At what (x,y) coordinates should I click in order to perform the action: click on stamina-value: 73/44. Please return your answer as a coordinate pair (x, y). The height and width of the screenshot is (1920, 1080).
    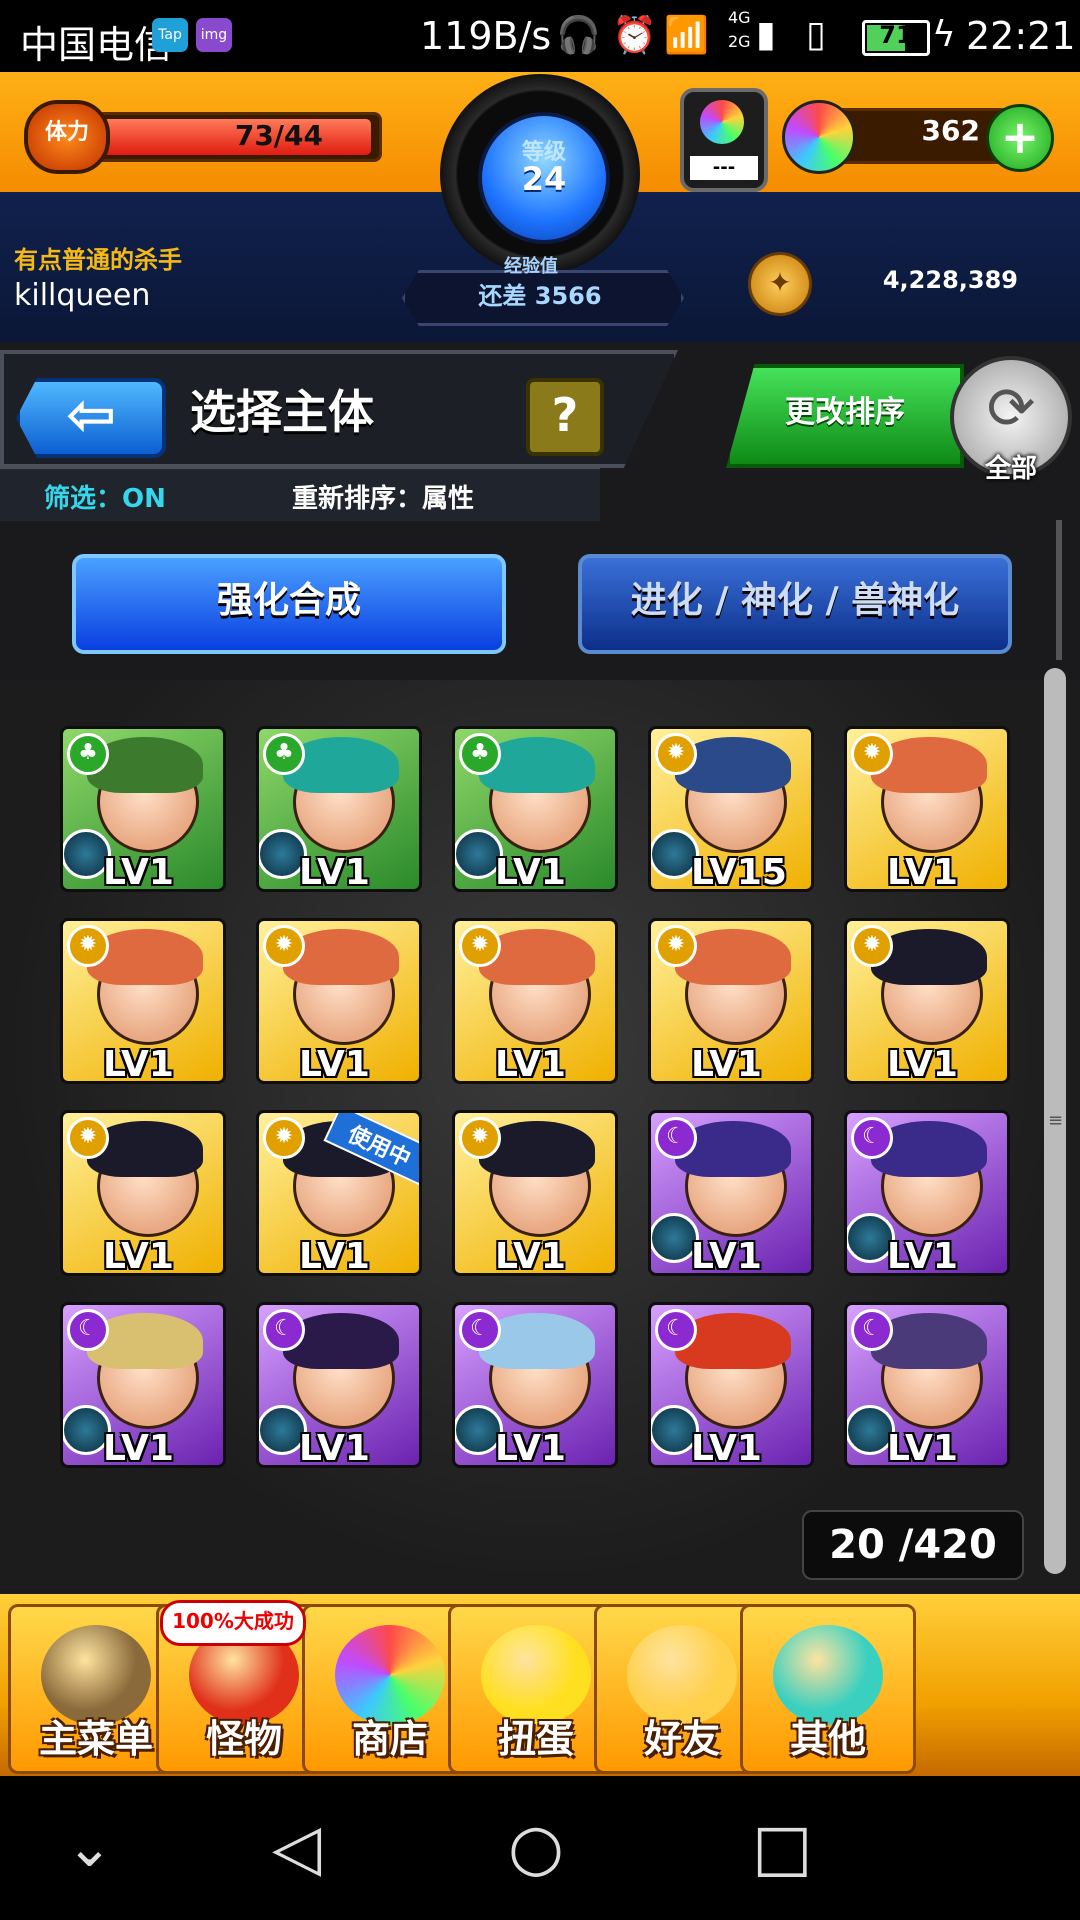
    Looking at the image, I should click on (278, 135).